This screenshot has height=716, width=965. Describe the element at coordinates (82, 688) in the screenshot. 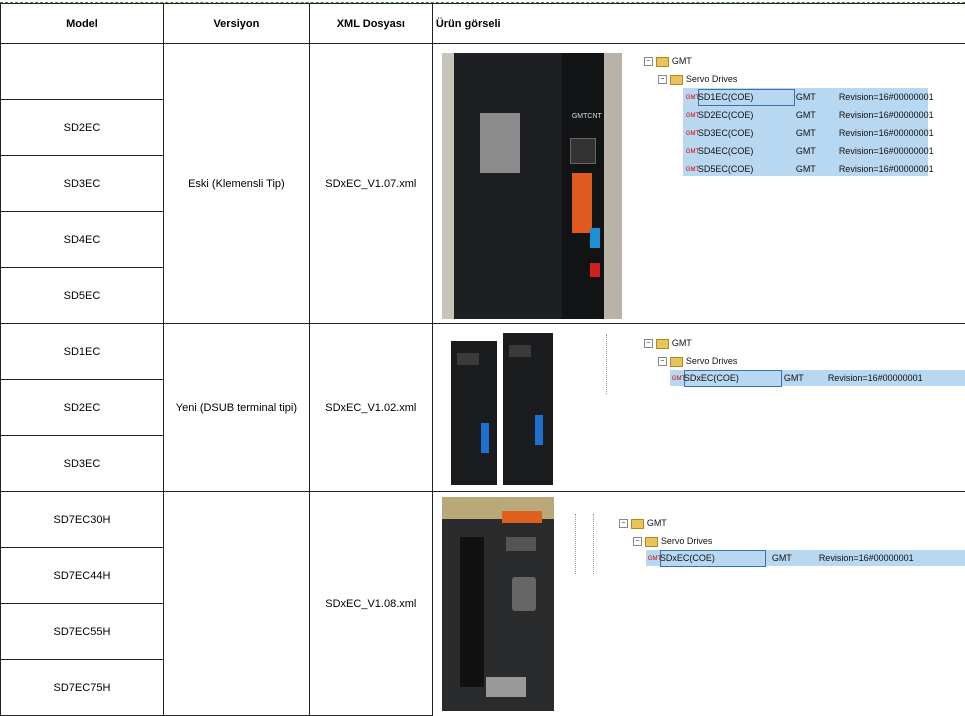

I see `model-cell: SD7EC75H` at that location.